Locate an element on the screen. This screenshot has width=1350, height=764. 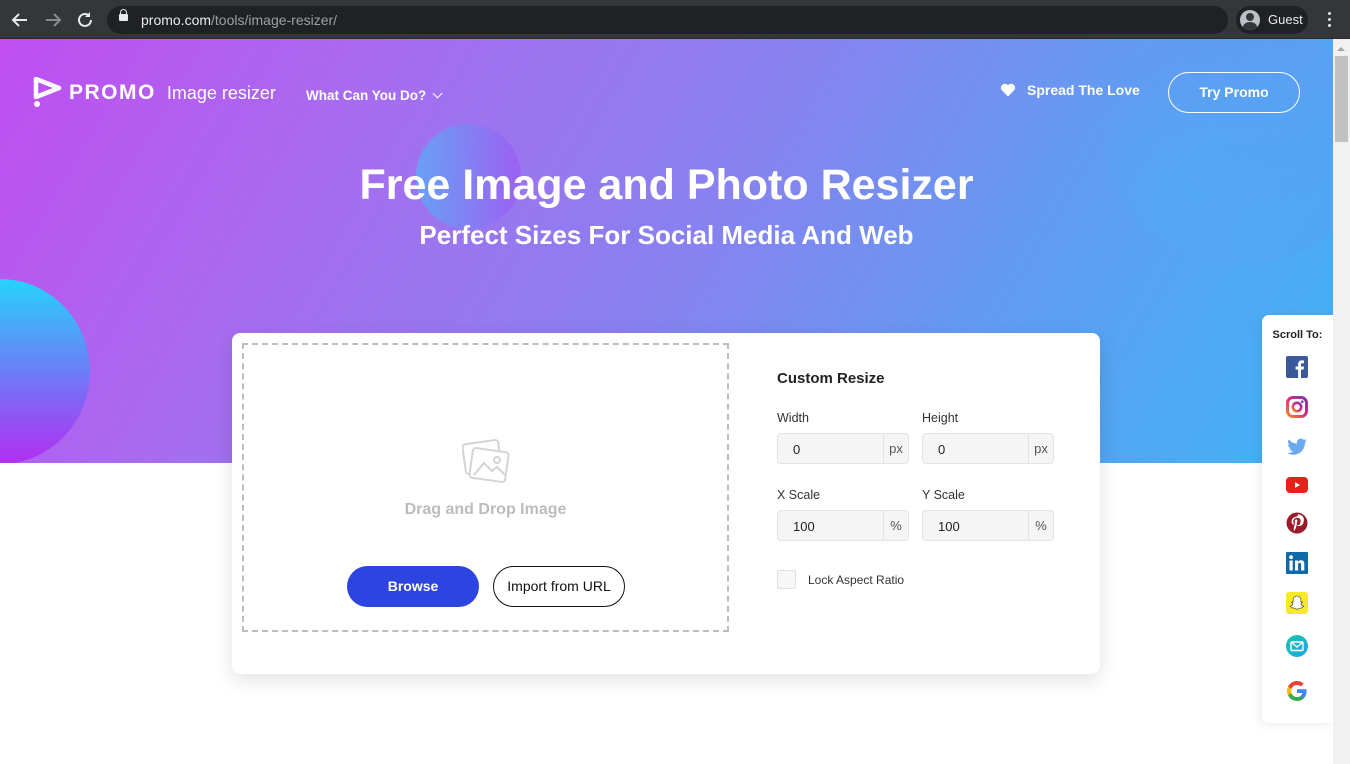
snapchat-icon is located at coordinates (1297, 603).